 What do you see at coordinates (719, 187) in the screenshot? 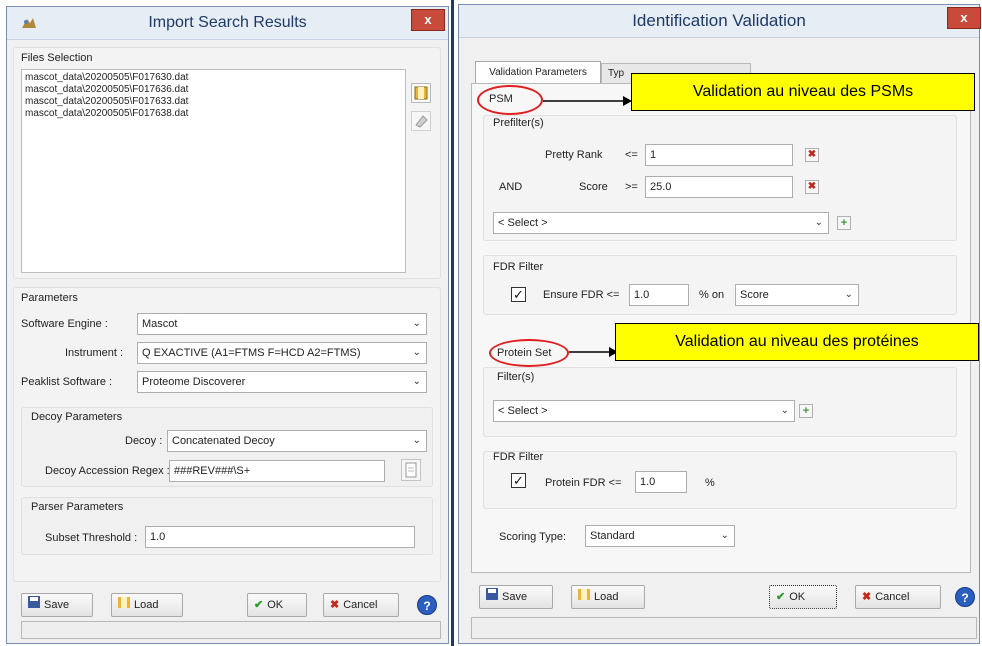
I see `score-input: 25.0` at bounding box center [719, 187].